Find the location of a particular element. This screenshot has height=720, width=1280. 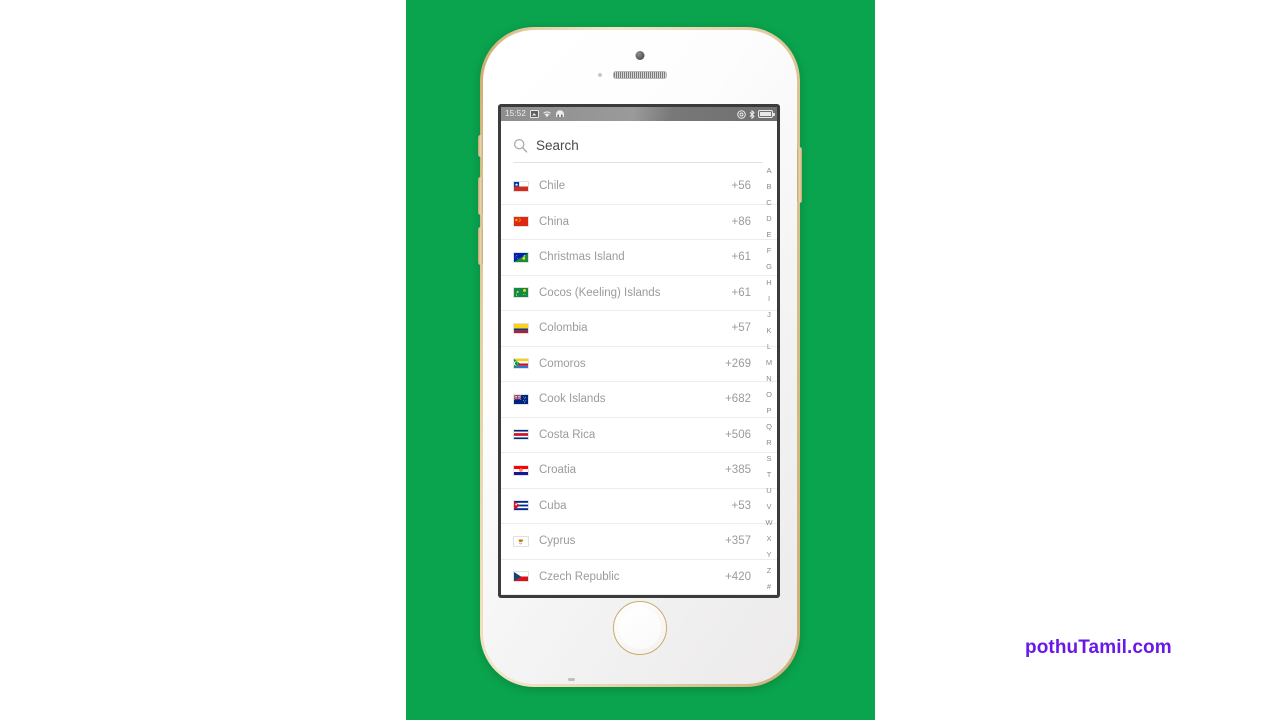

country-name: Costa Rica is located at coordinates (567, 434).